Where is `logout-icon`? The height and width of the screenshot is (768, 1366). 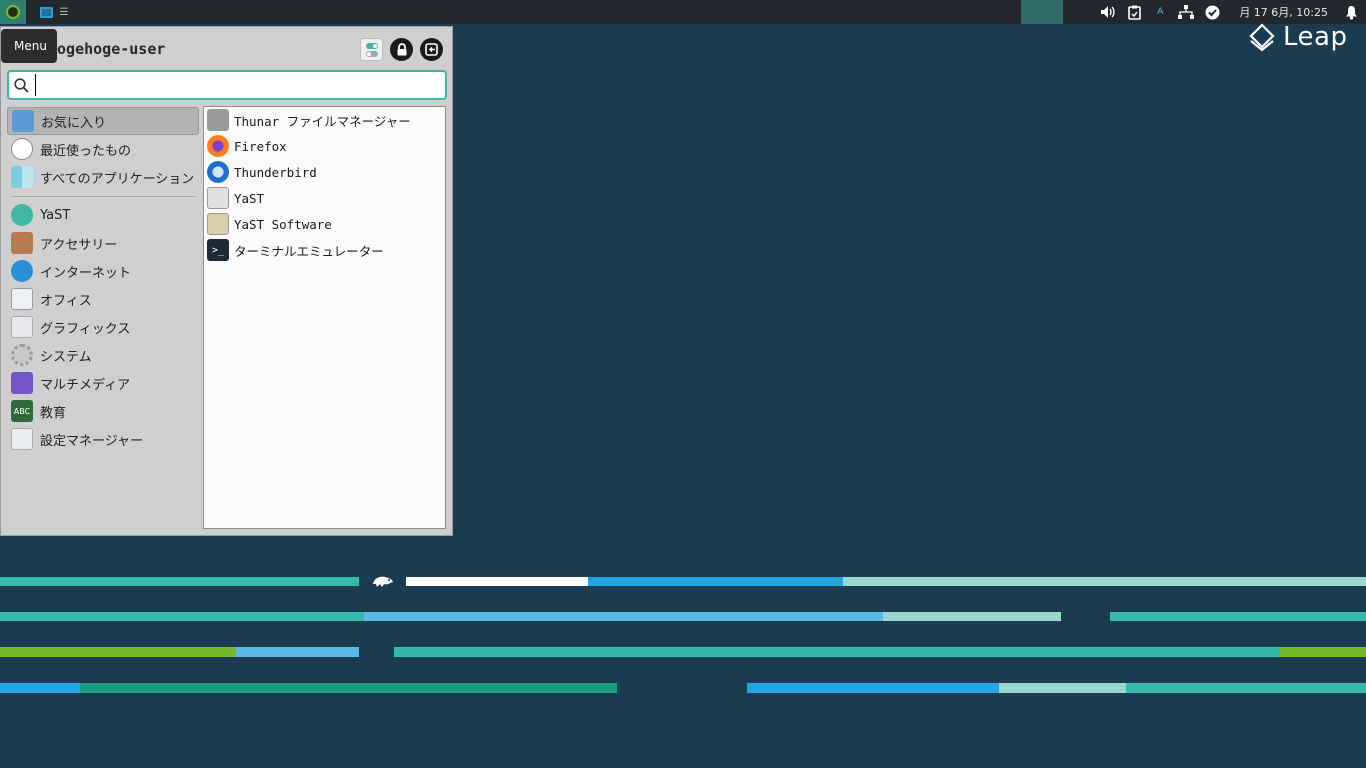 logout-icon is located at coordinates (431, 49).